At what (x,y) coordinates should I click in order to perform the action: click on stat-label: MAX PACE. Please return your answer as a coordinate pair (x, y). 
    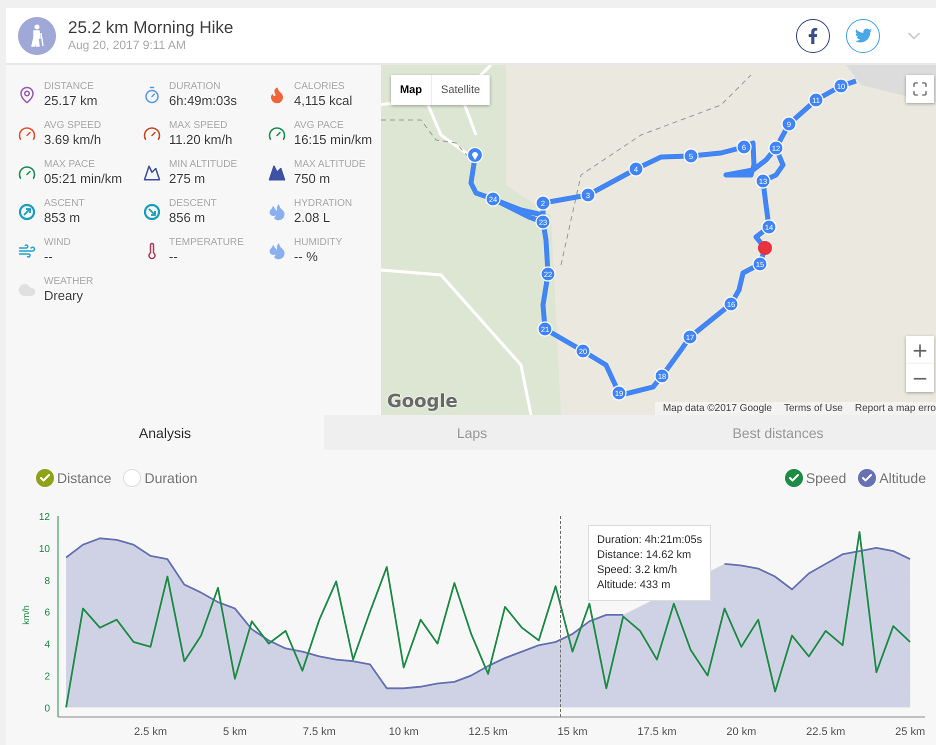
    Looking at the image, I should click on (70, 165).